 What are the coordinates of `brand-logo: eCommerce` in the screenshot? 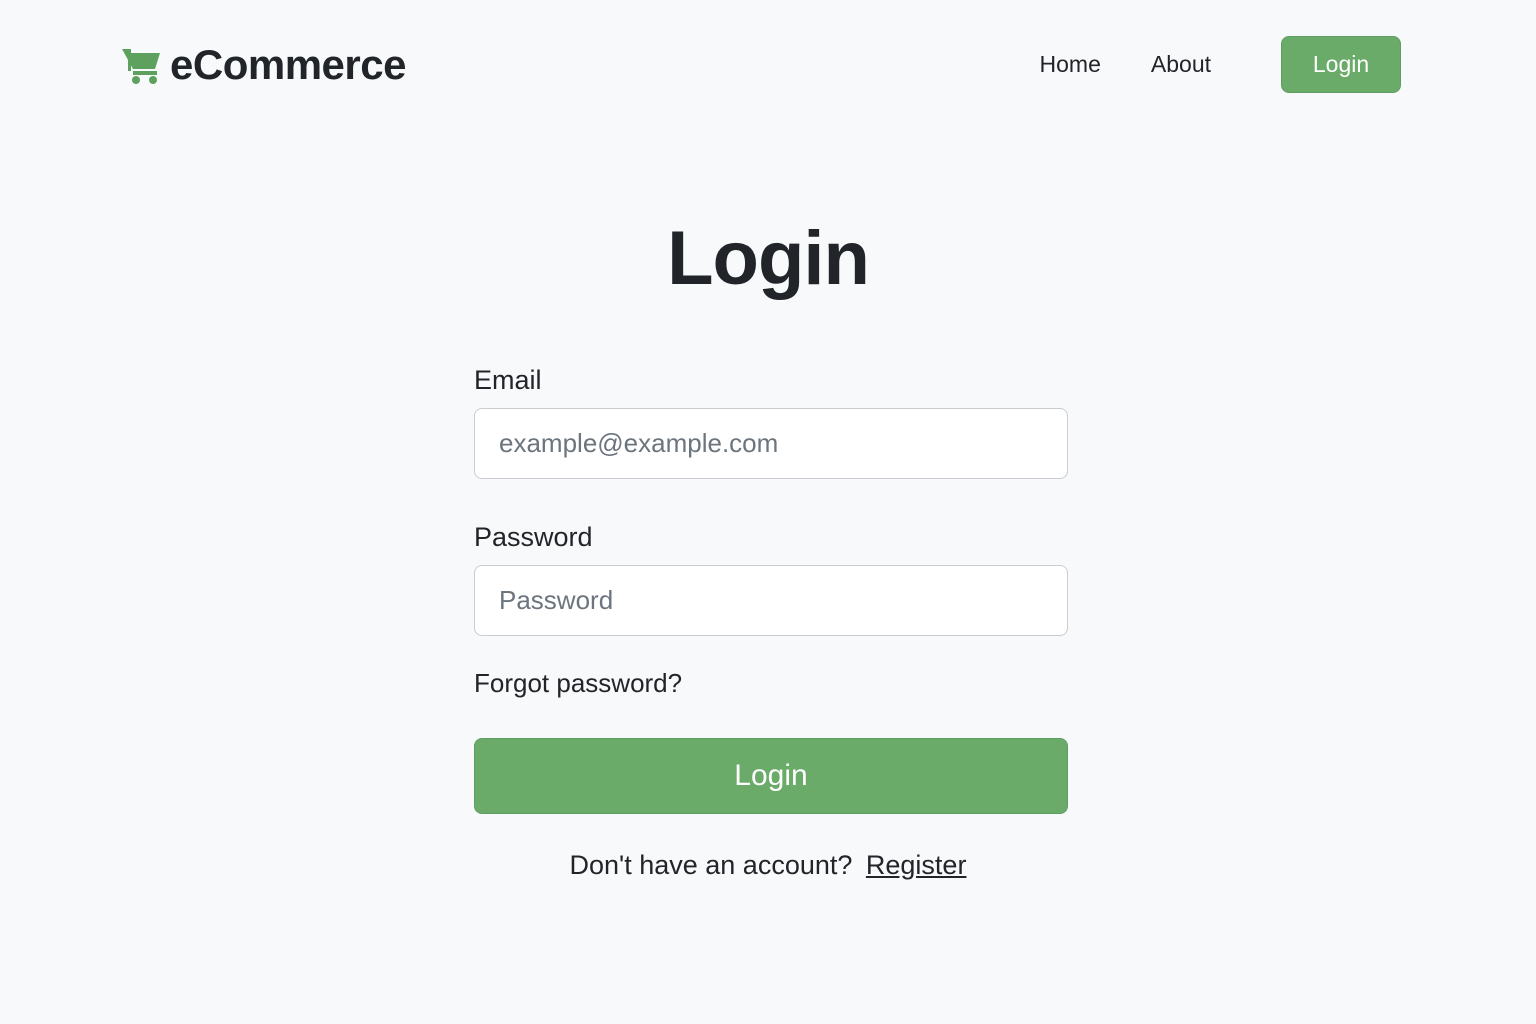 It's located at (263, 65).